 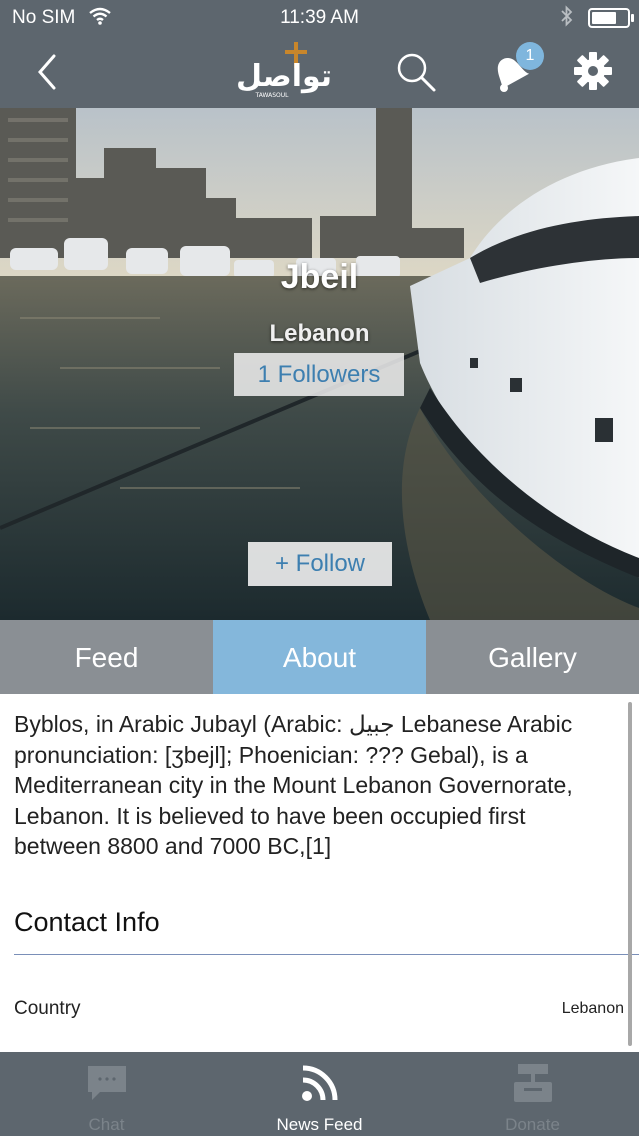 What do you see at coordinates (47, 1008) in the screenshot?
I see `country-field-label: Country` at bounding box center [47, 1008].